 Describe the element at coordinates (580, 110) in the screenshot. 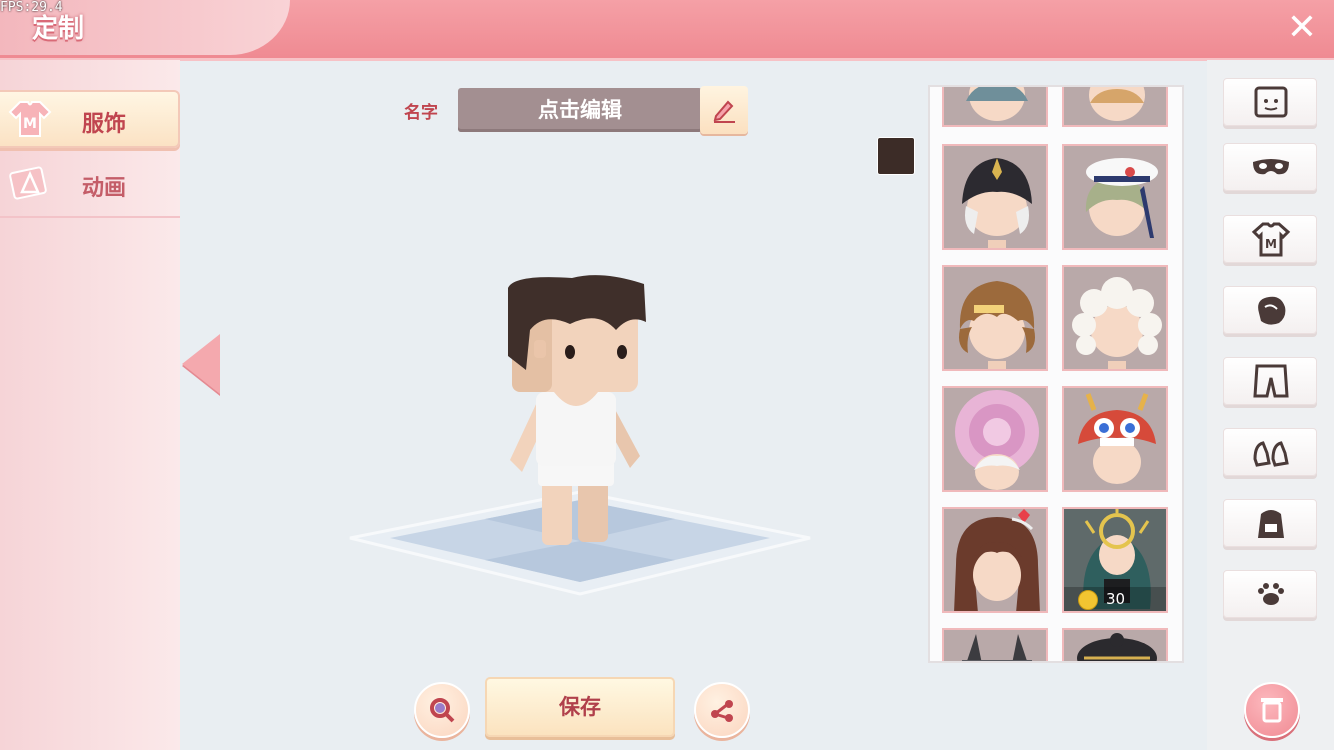

I see `name-input: 点击编辑` at that location.